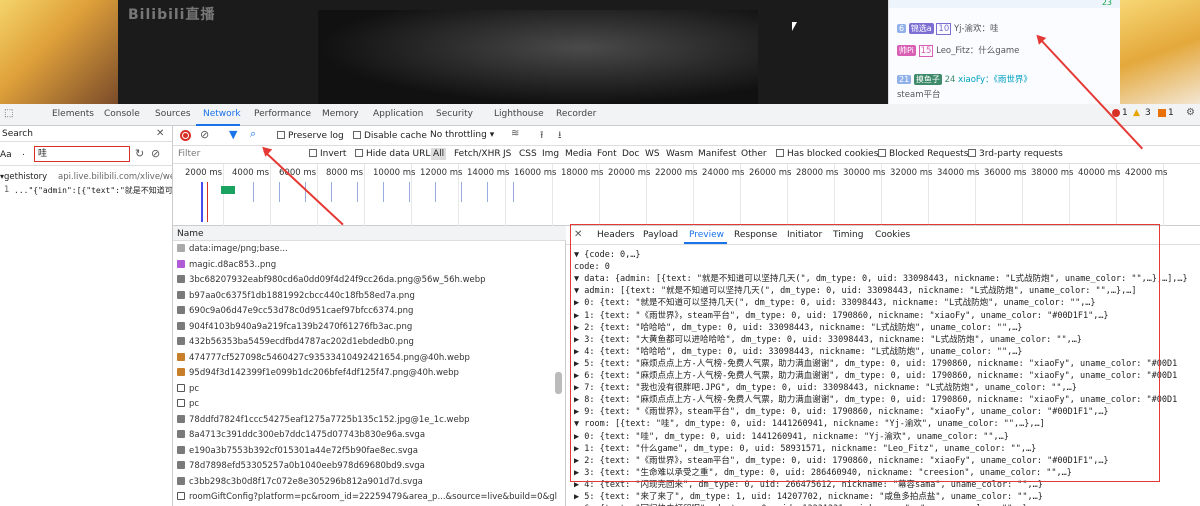 The width and height of the screenshot is (1200, 506). Describe the element at coordinates (462, 135) in the screenshot. I see `throttling-select: No throttling ▾` at that location.